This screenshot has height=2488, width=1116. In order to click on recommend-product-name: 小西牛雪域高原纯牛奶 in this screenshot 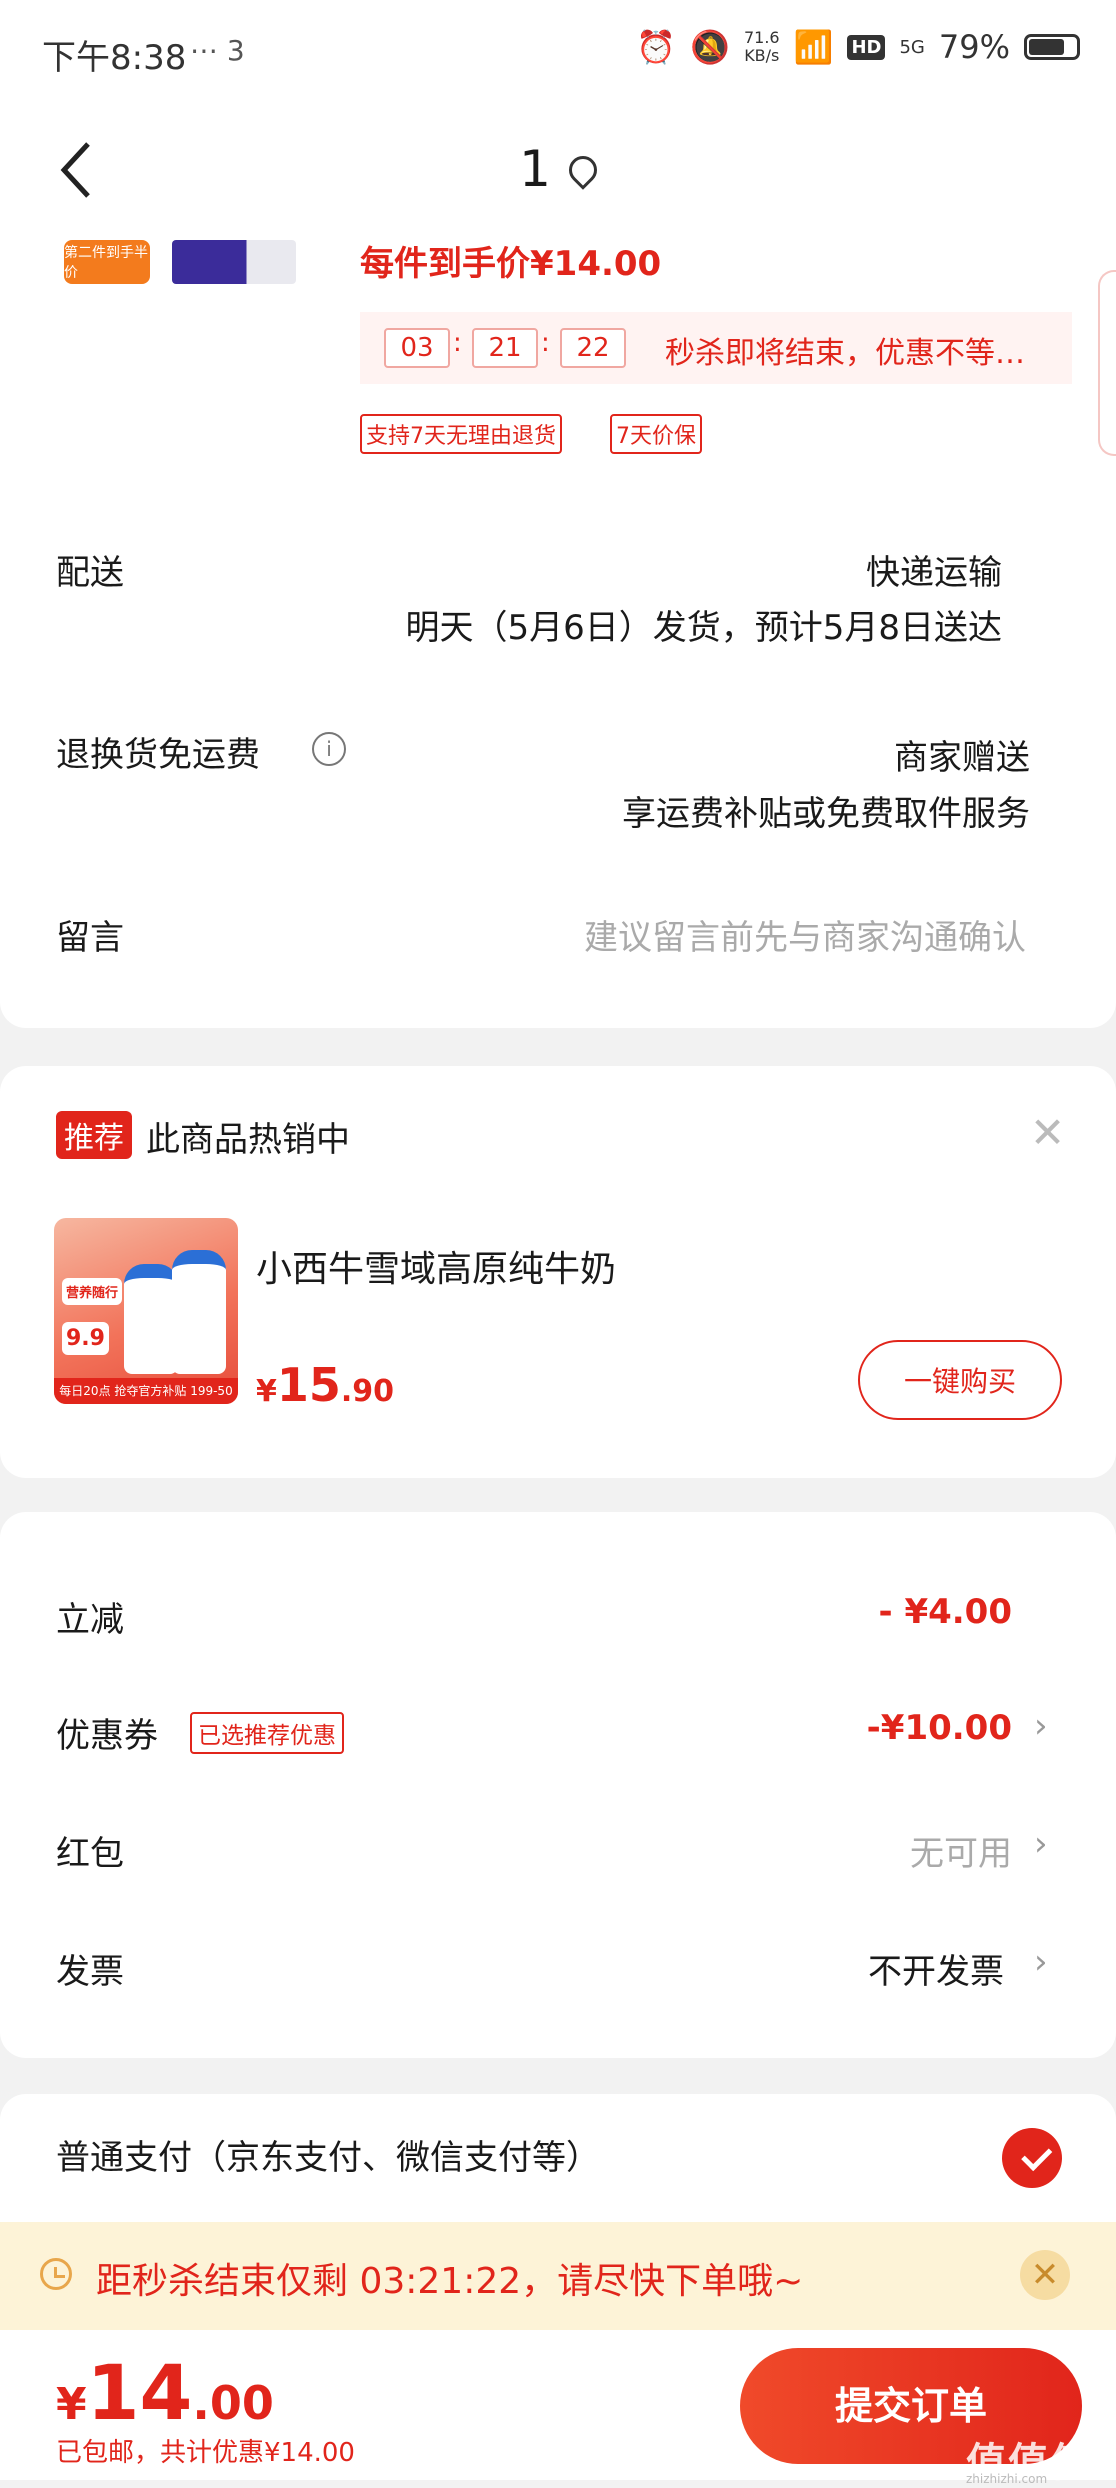, I will do `click(436, 1266)`.